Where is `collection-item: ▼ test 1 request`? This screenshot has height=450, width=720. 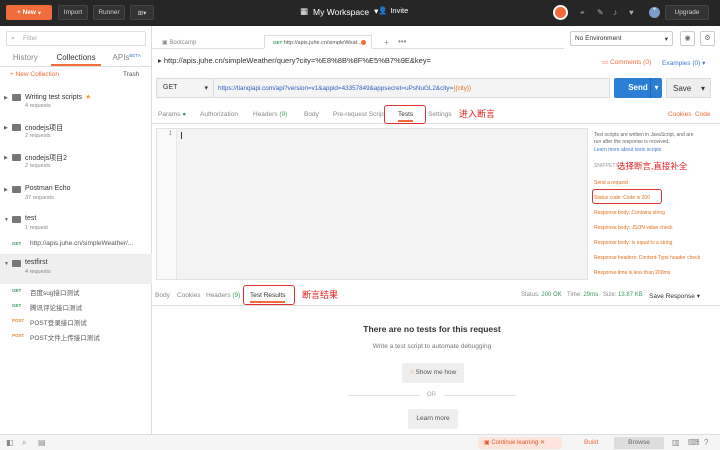
collection-item: ▼ test 1 request is located at coordinates (76, 225).